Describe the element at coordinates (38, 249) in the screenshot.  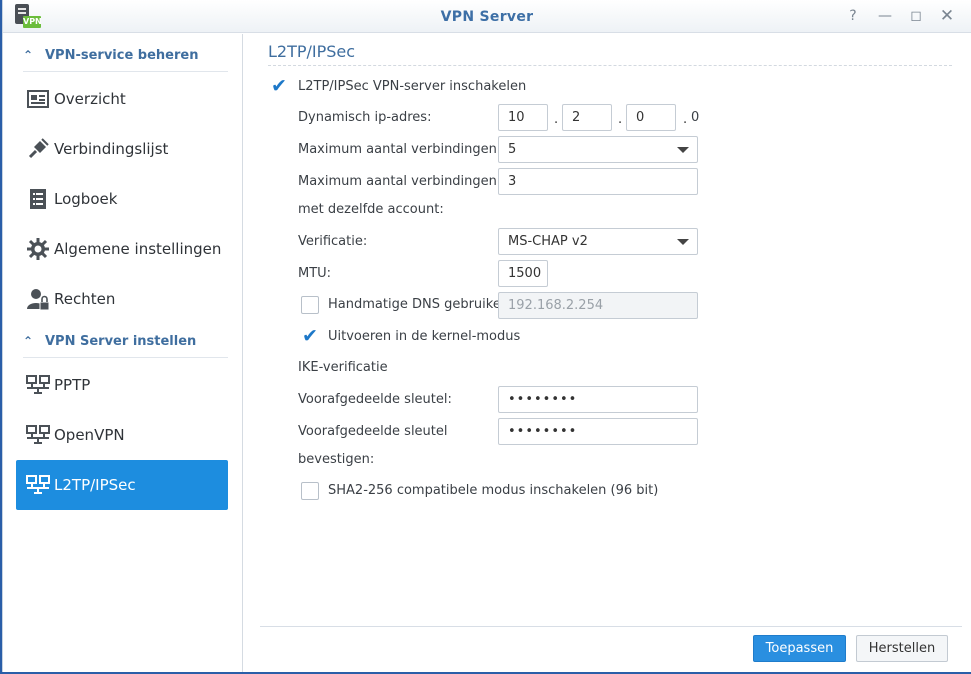
I see `gear-icon` at that location.